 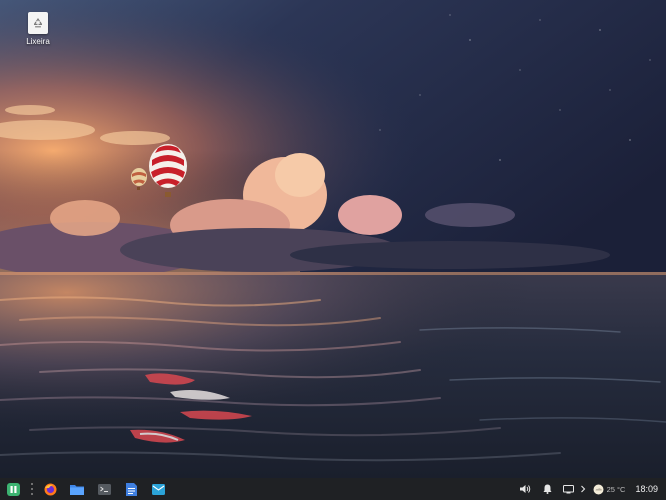 I want to click on files-button, so click(x=77, y=489).